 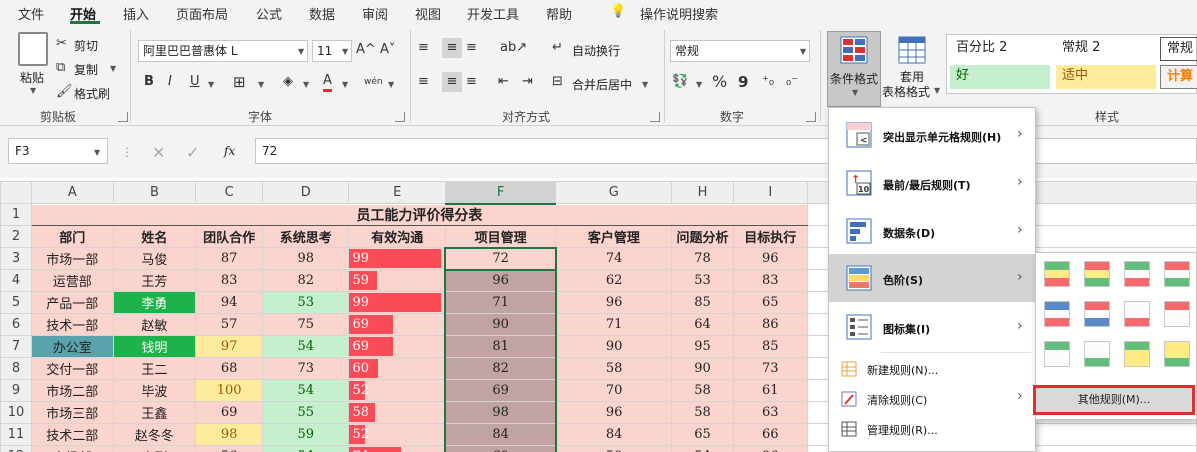 What do you see at coordinates (306, 258) in the screenshot?
I see `cell-systems: 98` at bounding box center [306, 258].